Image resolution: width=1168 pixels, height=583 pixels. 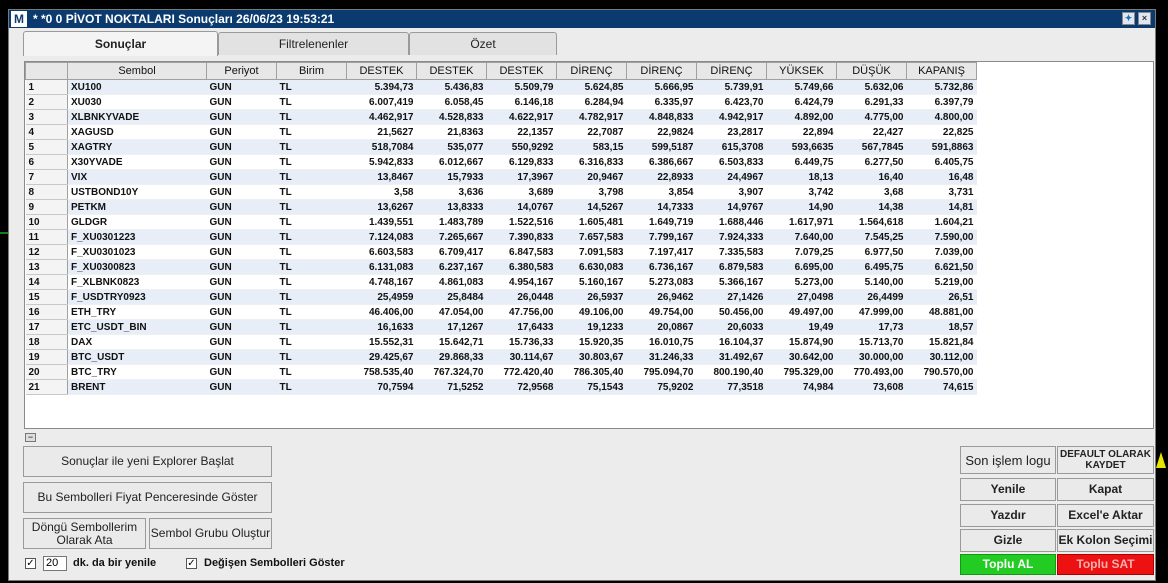 I want to click on table-cell: 21,5627, so click(x=381, y=132).